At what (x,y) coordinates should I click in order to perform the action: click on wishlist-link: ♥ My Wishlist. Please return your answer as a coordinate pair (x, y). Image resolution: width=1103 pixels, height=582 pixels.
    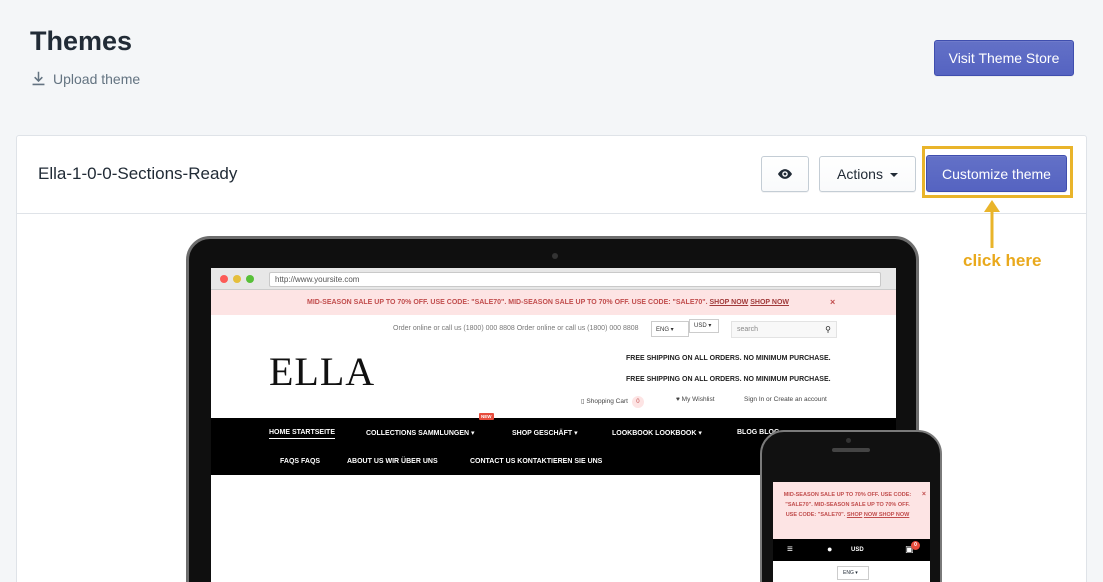
    Looking at the image, I should click on (695, 399).